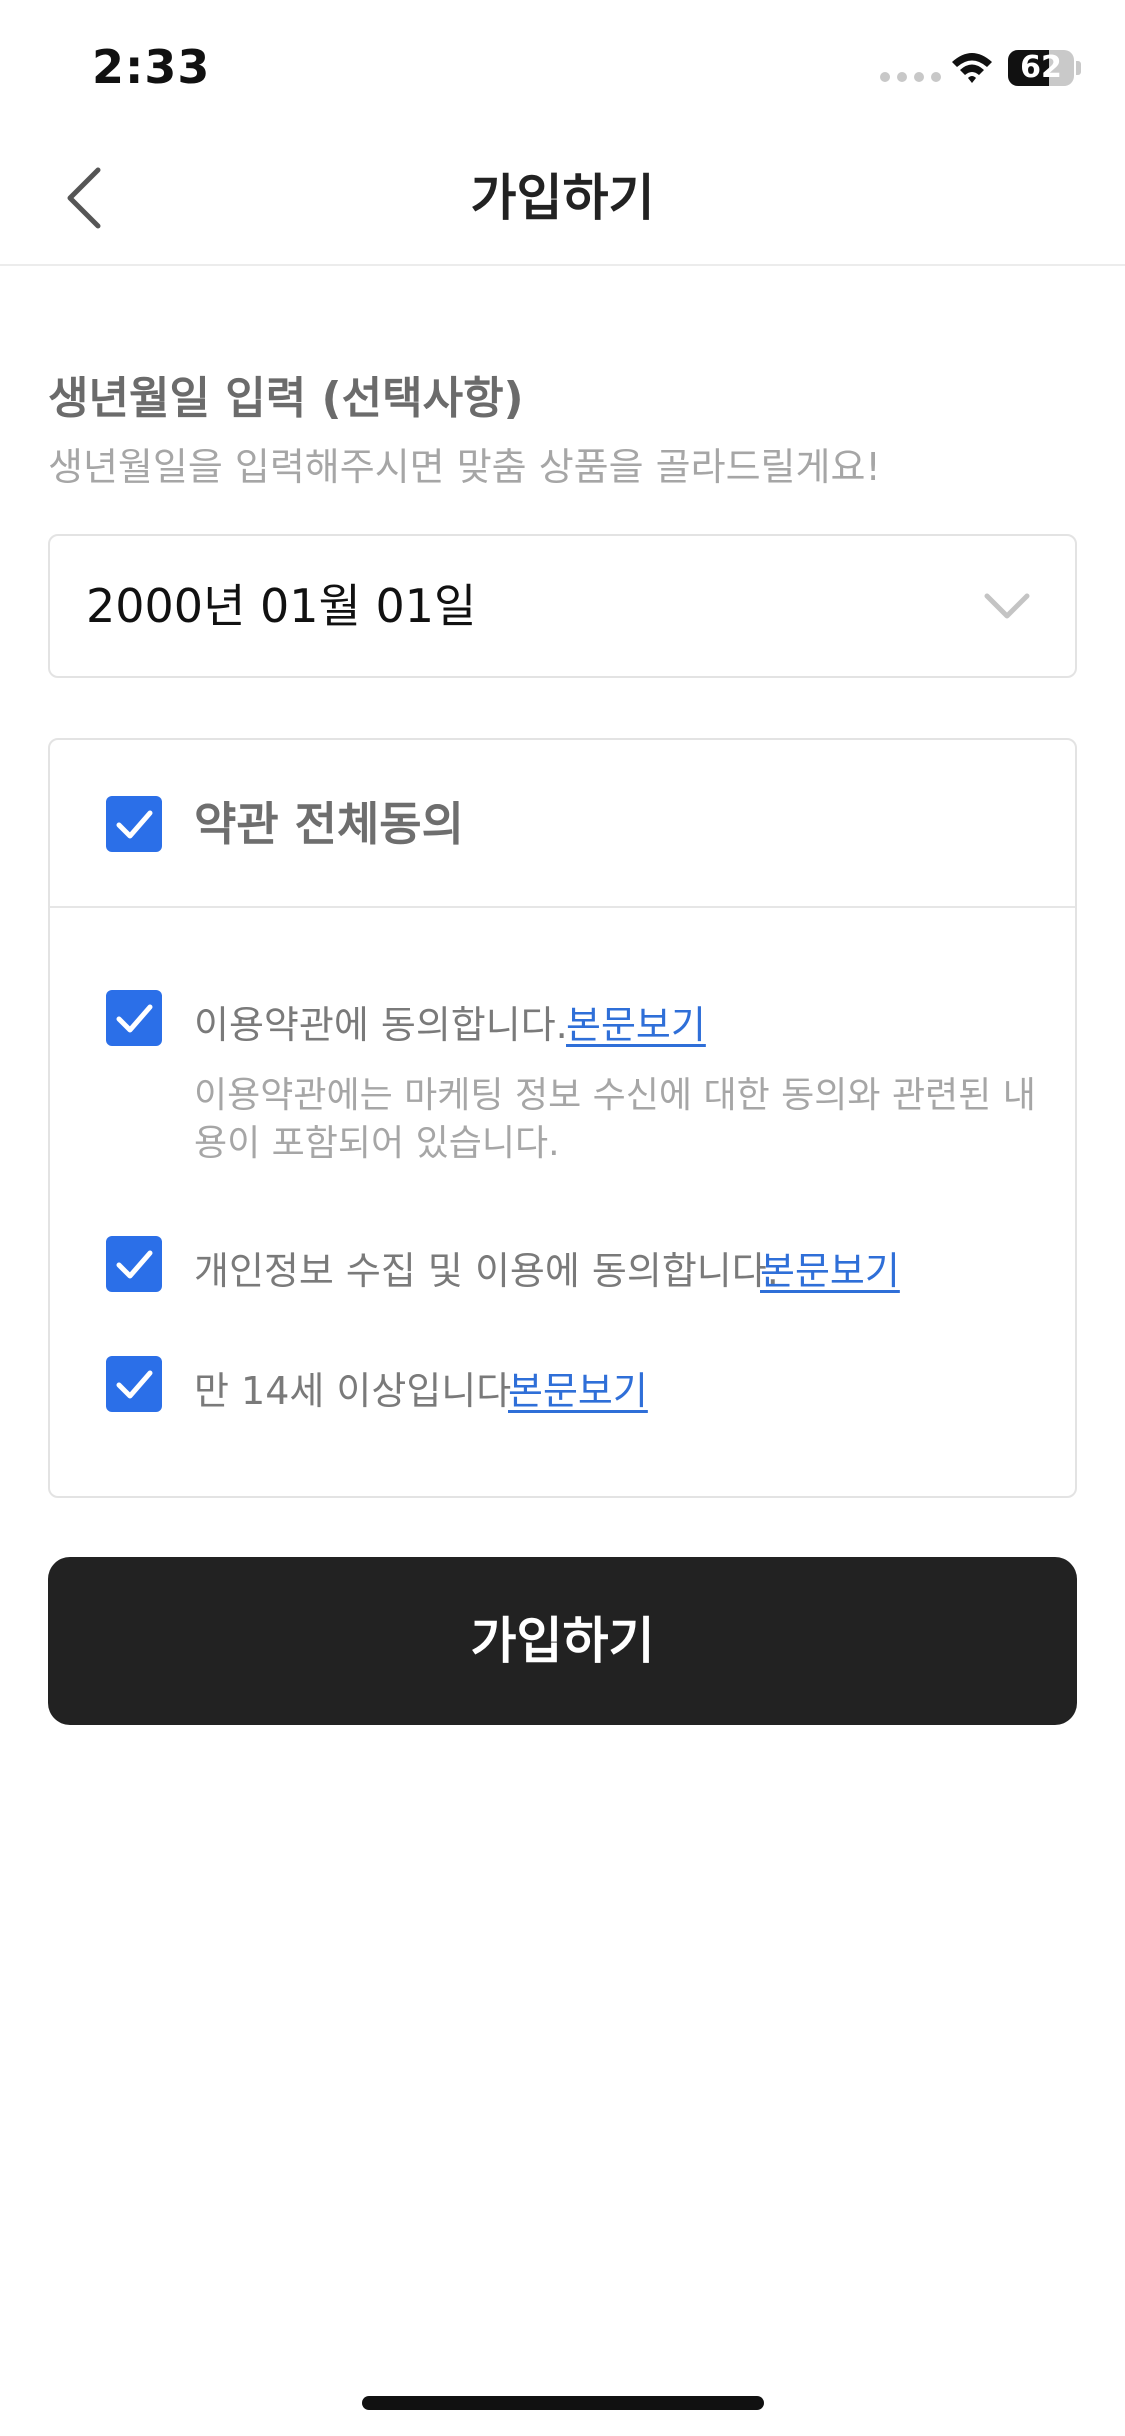 This screenshot has height=2436, width=1125. I want to click on nav-header: 가입하기, so click(562, 198).